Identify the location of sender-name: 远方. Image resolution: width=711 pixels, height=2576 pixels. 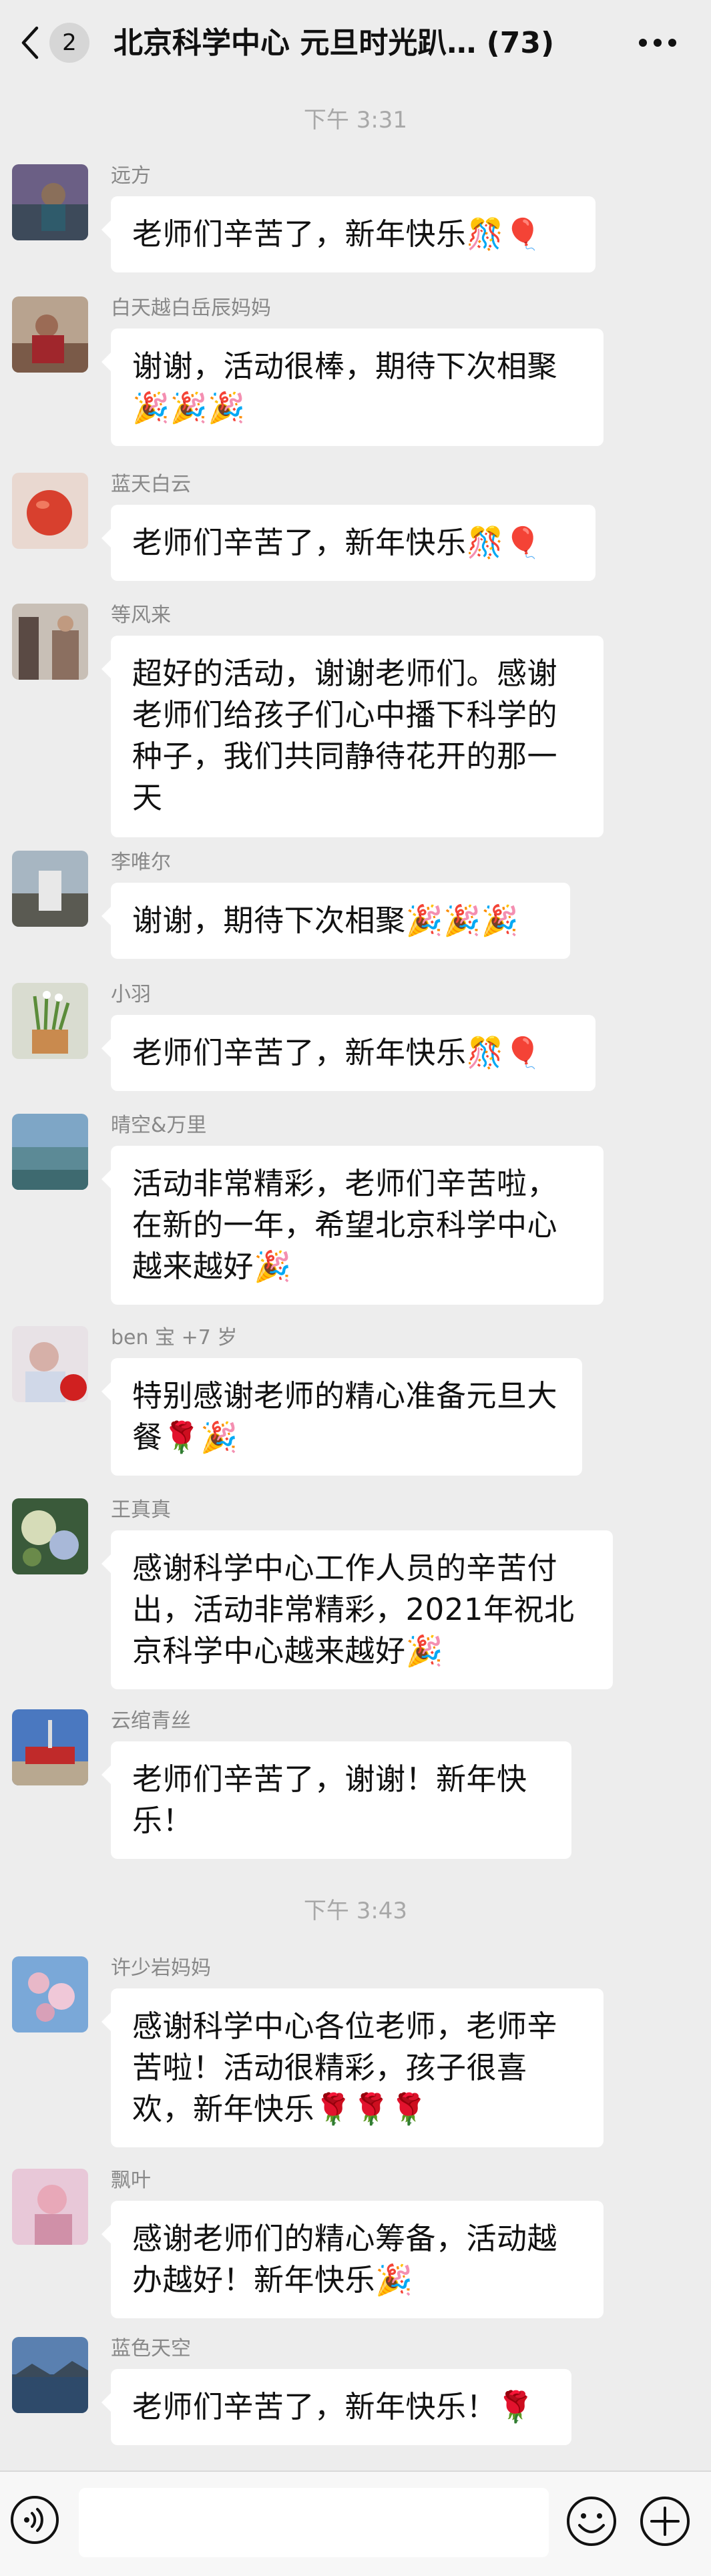
(131, 176).